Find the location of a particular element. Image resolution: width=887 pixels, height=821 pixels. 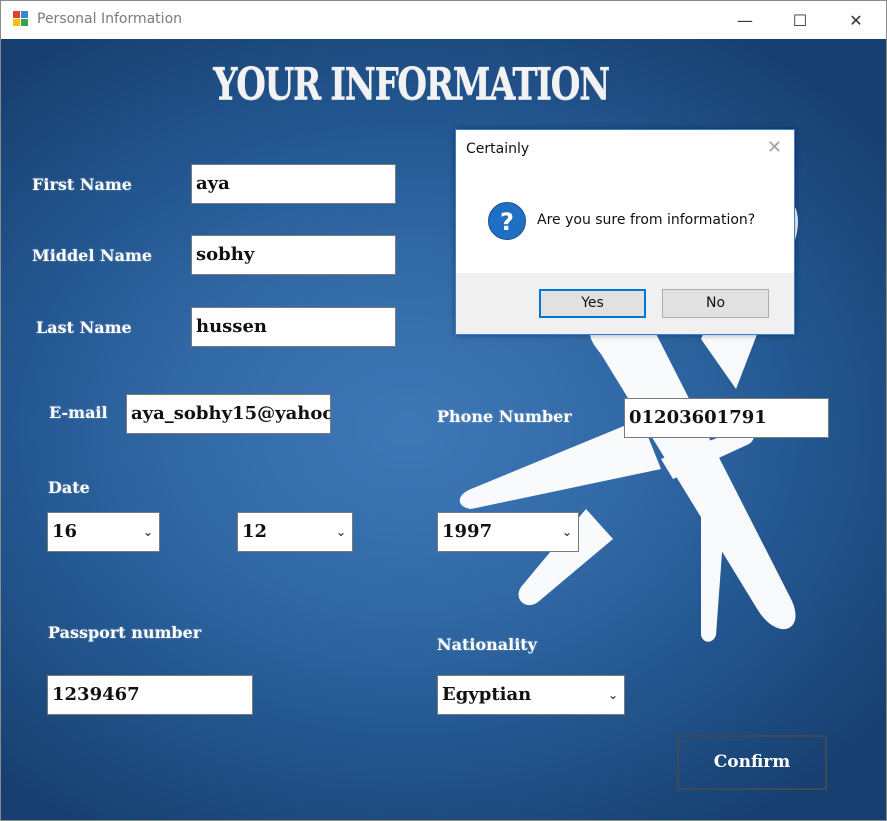

close-button: ✕ is located at coordinates (856, 20).